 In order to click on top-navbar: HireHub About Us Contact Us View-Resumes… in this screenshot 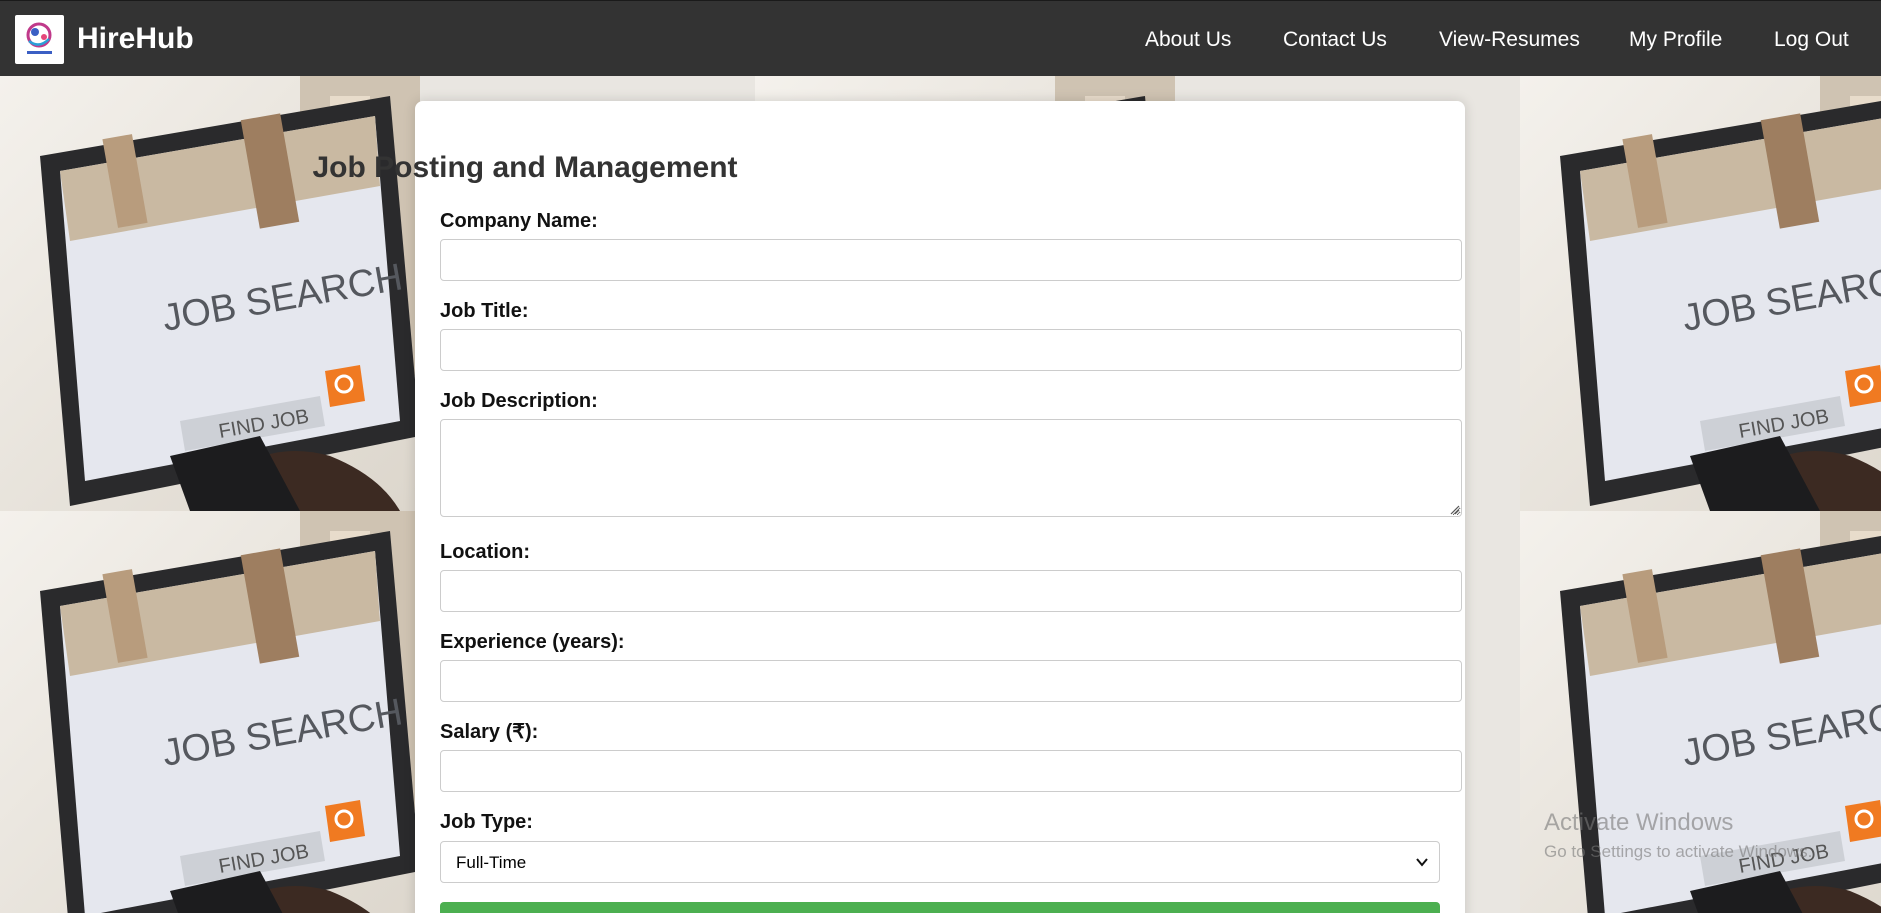, I will do `click(940, 38)`.